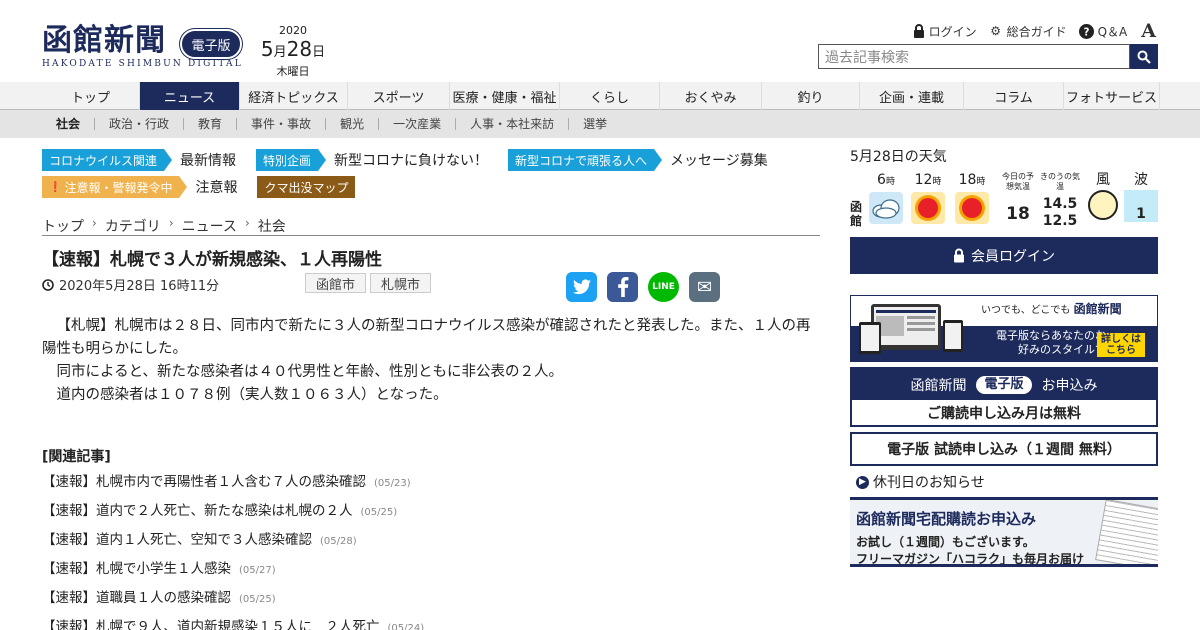  I want to click on forecast-label: 今日の予想気温, so click(1018, 181).